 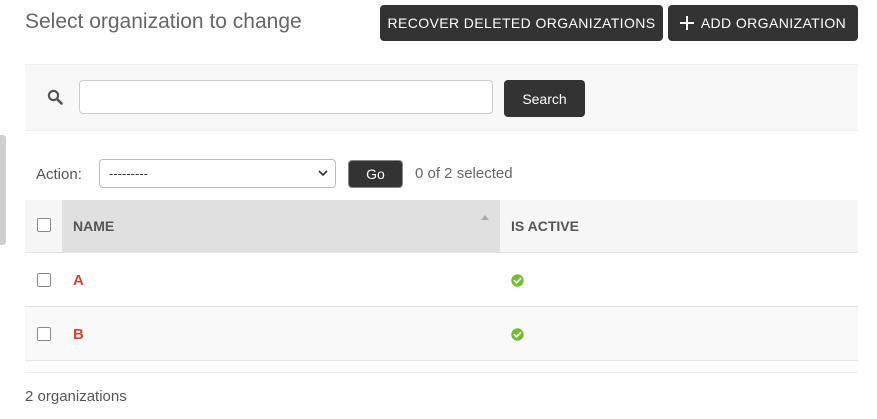 I want to click on sort-ascending-icon, so click(x=485, y=217).